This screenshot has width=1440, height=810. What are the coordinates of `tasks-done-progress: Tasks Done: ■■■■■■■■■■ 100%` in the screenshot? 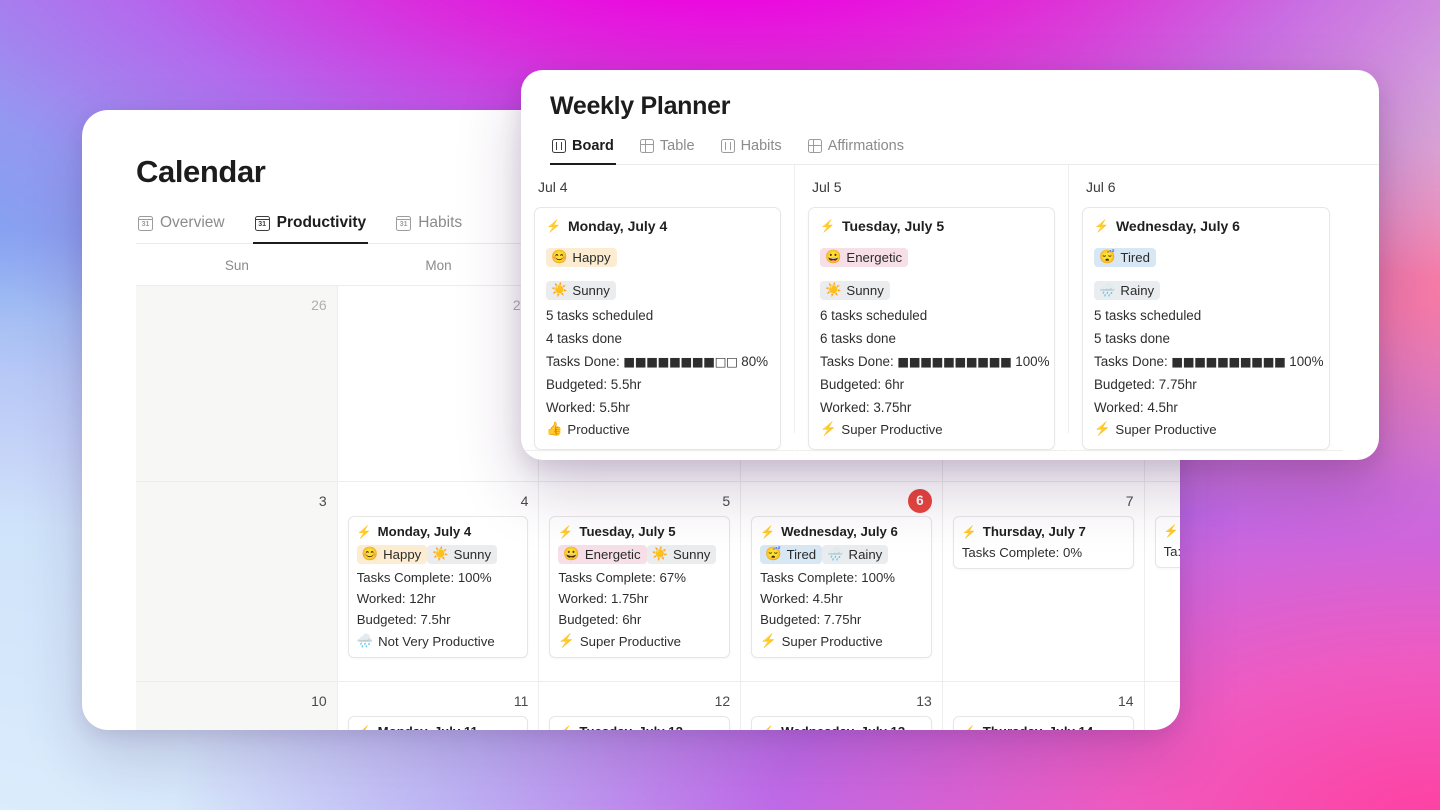 It's located at (1209, 361).